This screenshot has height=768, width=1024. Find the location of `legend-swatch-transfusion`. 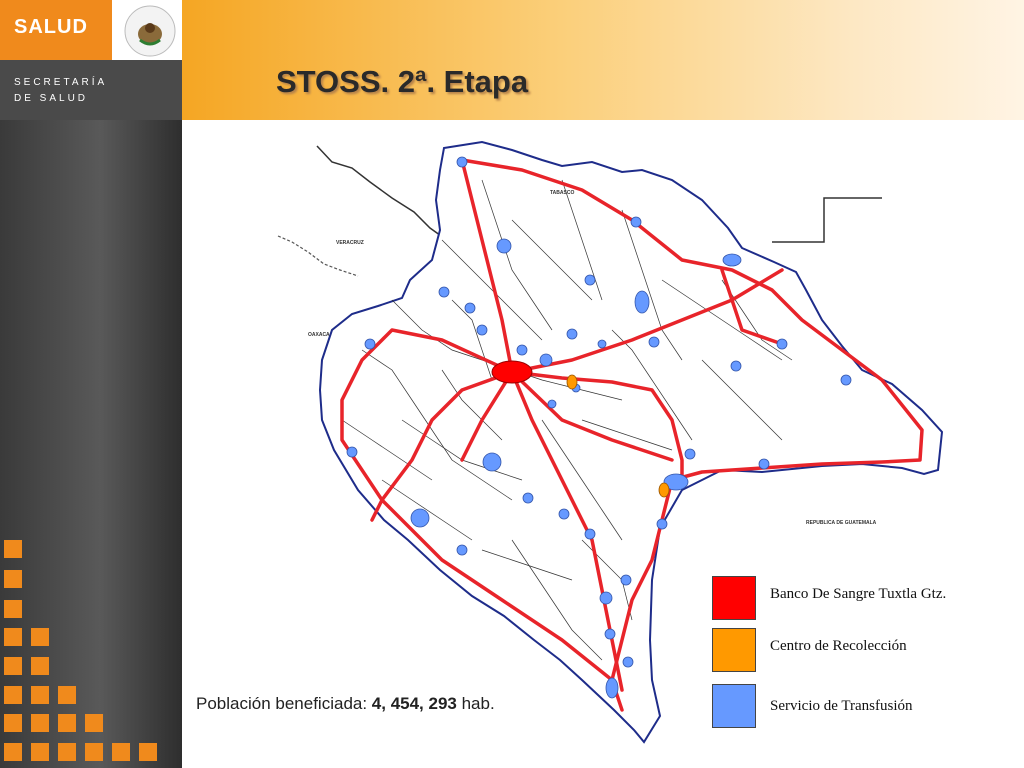

legend-swatch-transfusion is located at coordinates (734, 706).